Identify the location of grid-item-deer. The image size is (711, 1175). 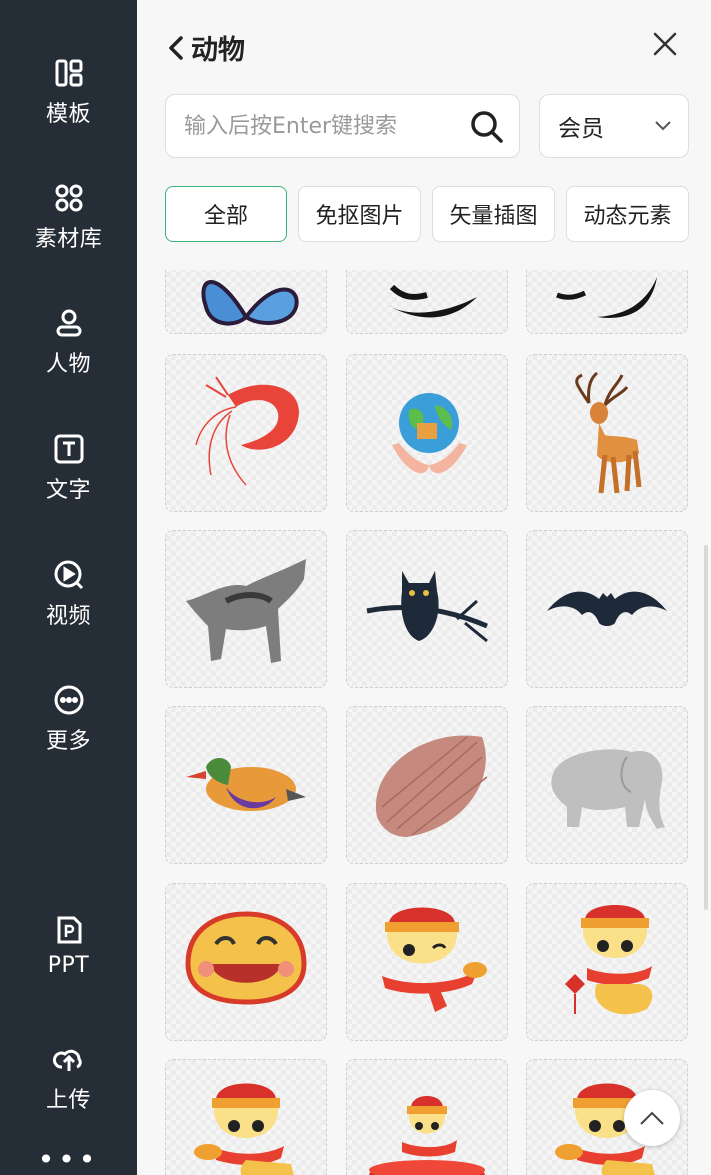
(607, 433).